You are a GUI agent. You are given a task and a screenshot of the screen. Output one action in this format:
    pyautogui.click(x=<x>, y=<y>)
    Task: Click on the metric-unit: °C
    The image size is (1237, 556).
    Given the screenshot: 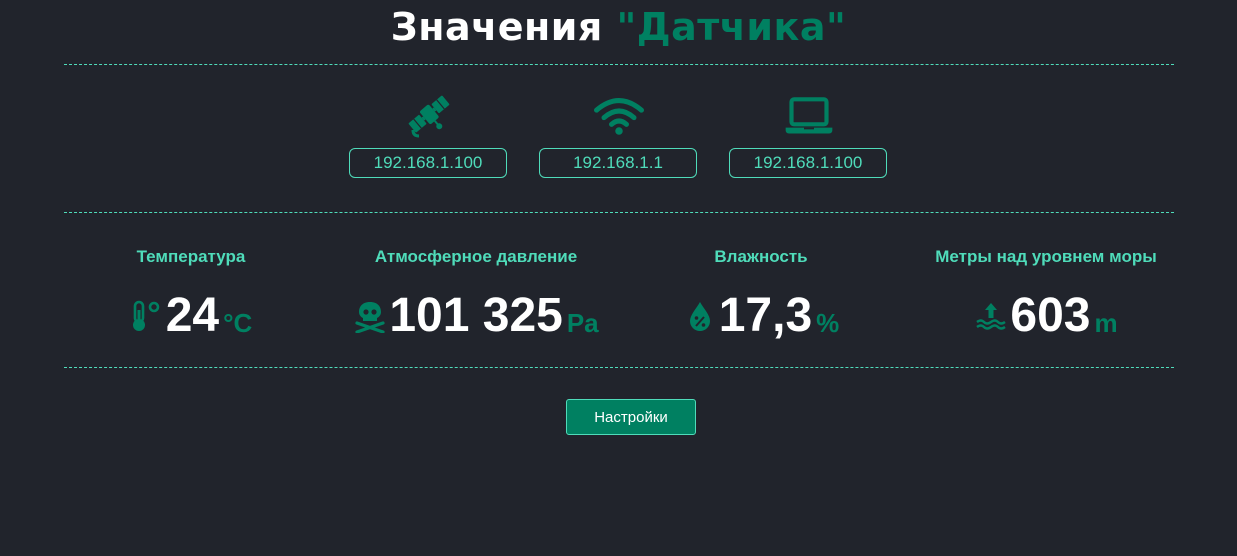 What is the action you would take?
    pyautogui.click(x=238, y=322)
    